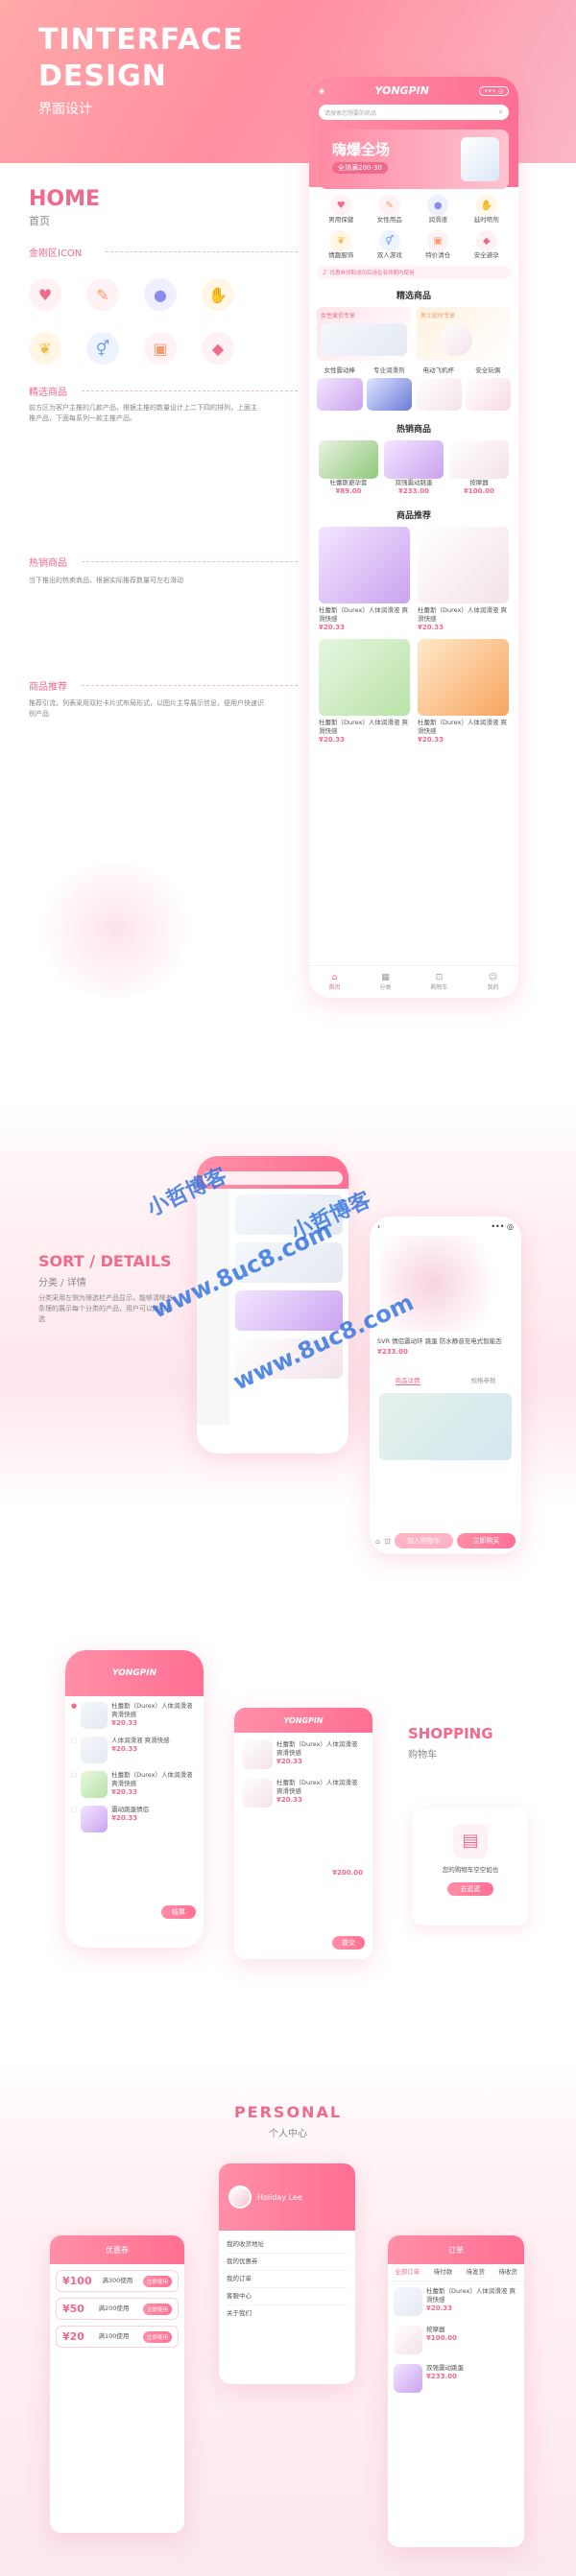 The width and height of the screenshot is (576, 2576). I want to click on order-row-name: 杜蕾斯（Durex）人体润滑液 爽滑快感, so click(471, 2295).